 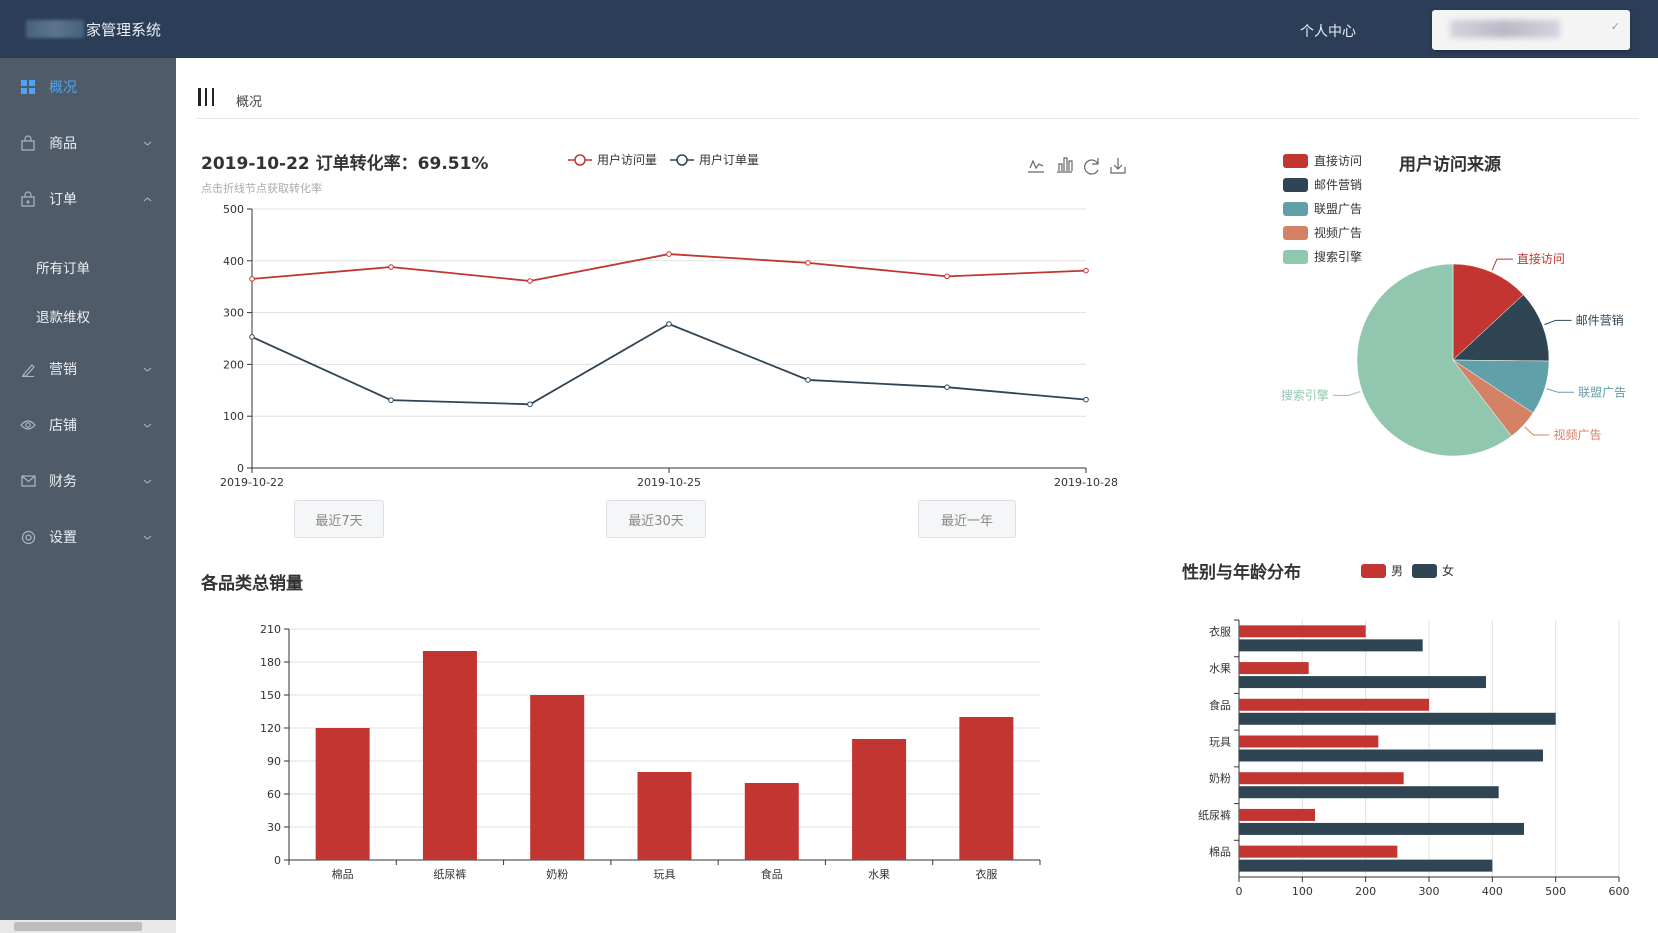 What do you see at coordinates (1241, 572) in the screenshot?
I see `hbar-chart-title: 性别与年龄分布` at bounding box center [1241, 572].